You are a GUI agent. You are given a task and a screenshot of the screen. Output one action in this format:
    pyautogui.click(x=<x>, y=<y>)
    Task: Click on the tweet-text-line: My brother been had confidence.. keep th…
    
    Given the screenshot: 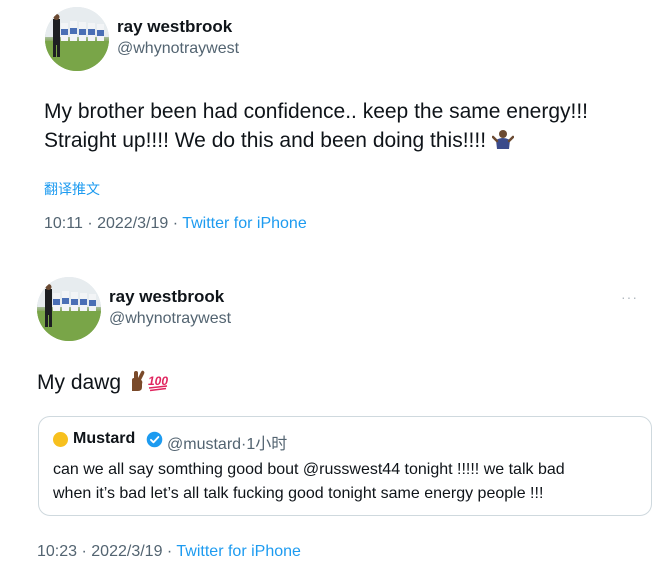 What is the action you would take?
    pyautogui.click(x=316, y=111)
    